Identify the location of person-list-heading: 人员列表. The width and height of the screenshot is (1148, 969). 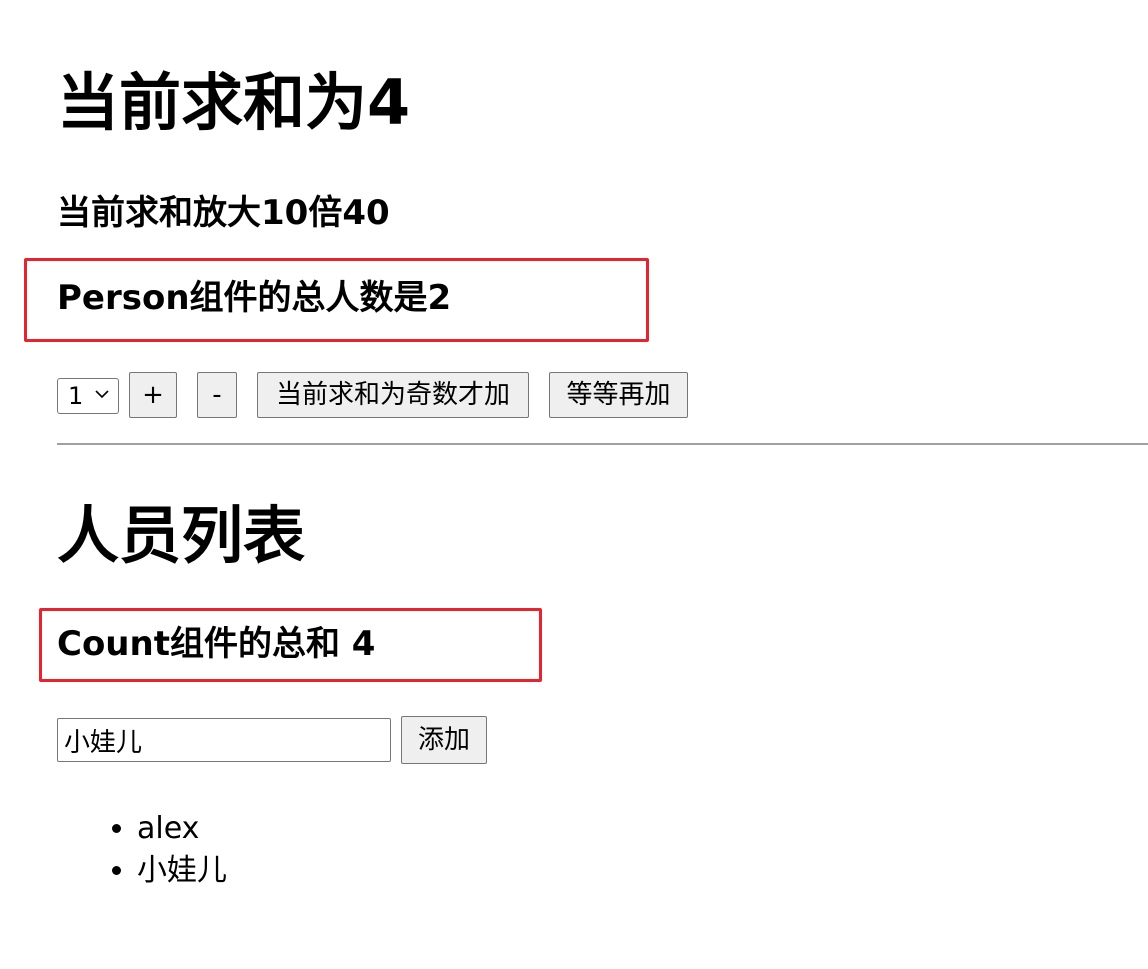
(181, 535).